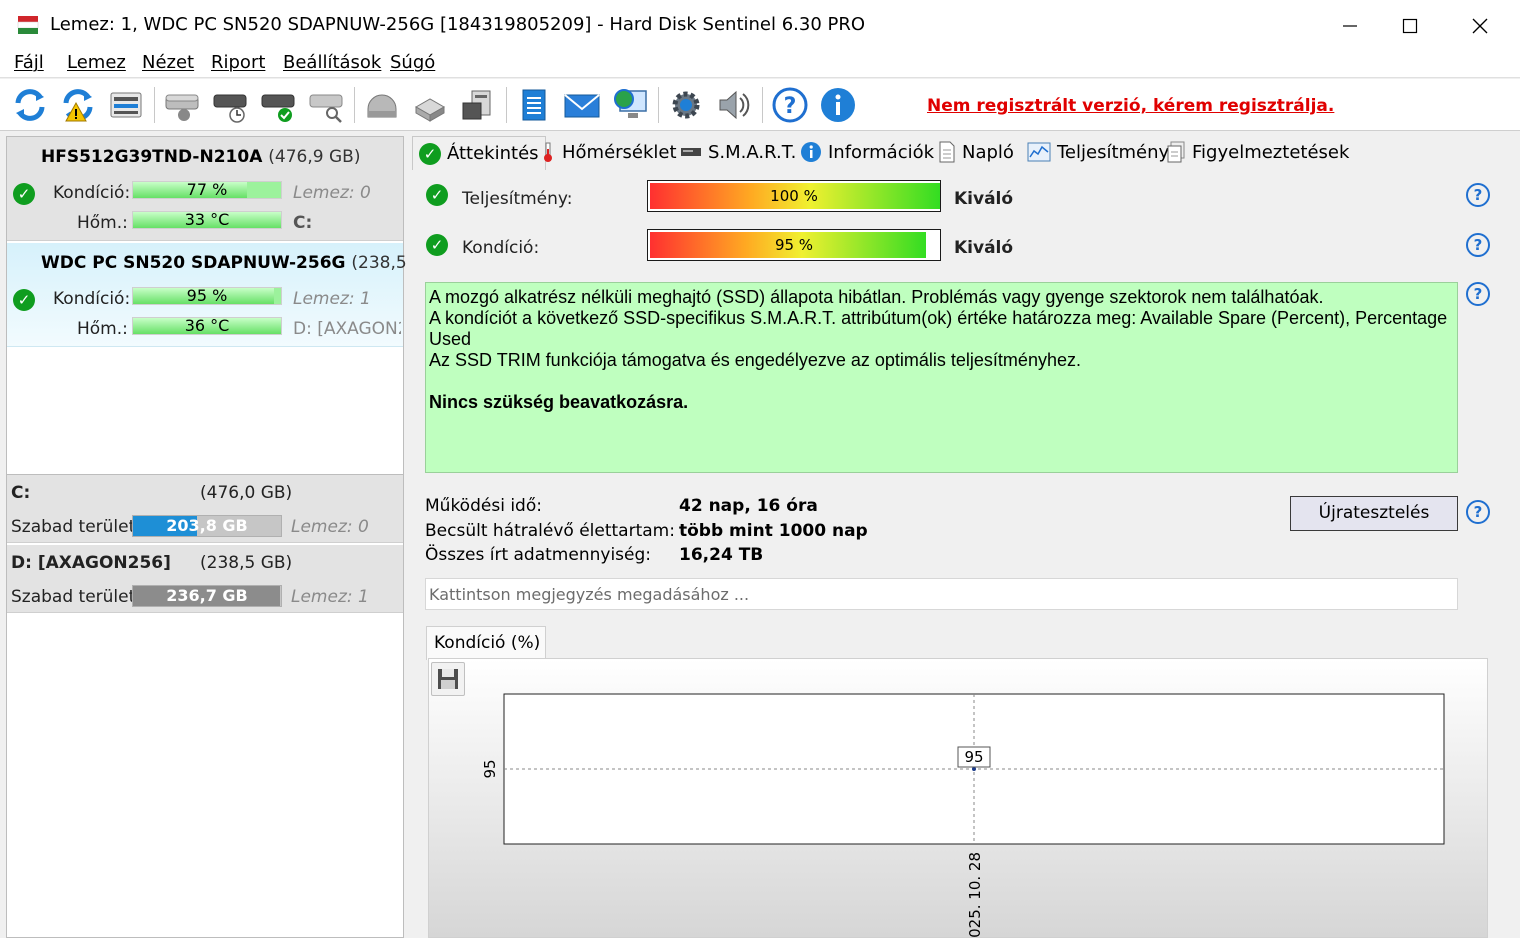  I want to click on refresh-icon, so click(30, 105).